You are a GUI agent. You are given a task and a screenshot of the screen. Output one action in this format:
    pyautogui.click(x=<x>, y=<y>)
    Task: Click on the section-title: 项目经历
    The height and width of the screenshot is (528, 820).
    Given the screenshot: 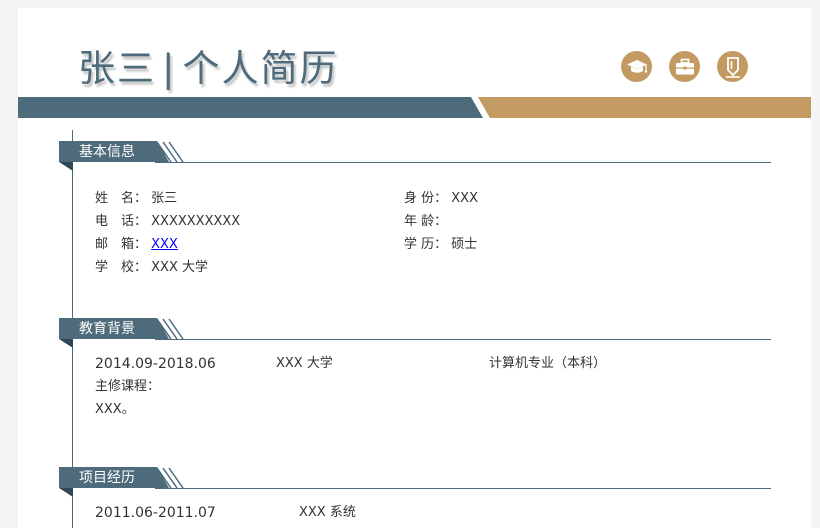 What is the action you would take?
    pyautogui.click(x=107, y=478)
    